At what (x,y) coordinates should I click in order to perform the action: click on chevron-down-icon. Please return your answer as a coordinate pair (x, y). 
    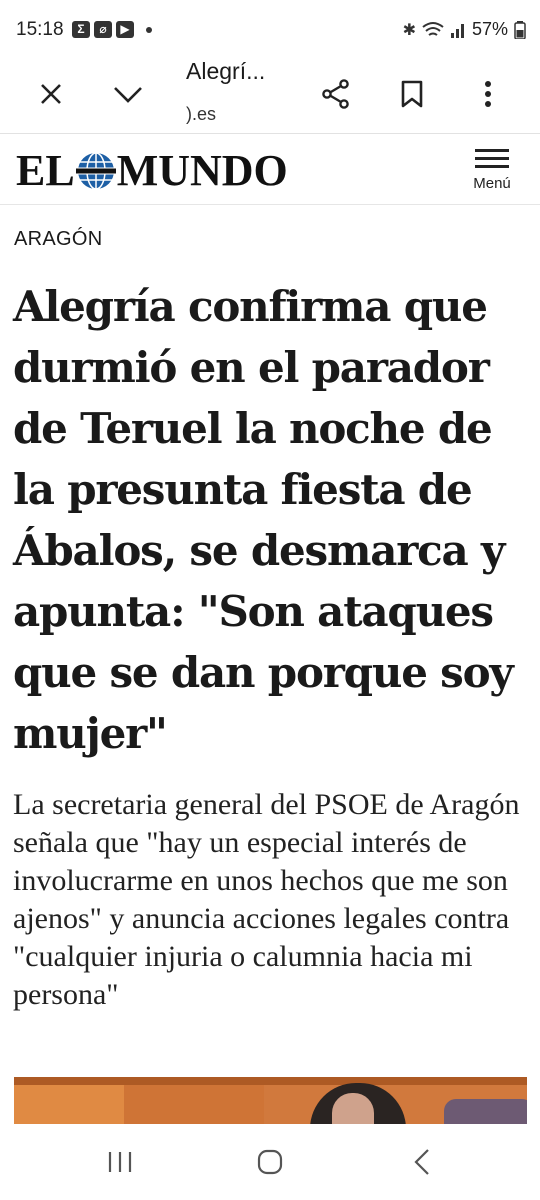
    Looking at the image, I should click on (128, 95).